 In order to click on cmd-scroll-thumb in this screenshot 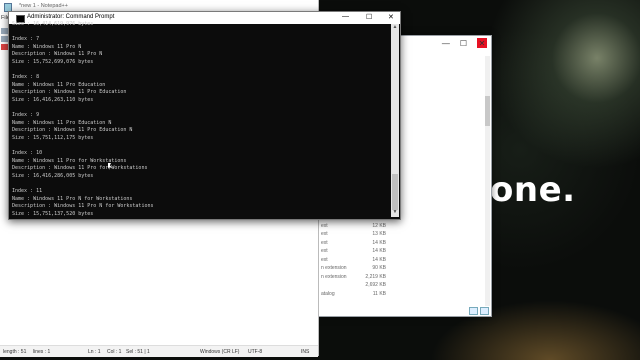, I will do `click(395, 192)`.